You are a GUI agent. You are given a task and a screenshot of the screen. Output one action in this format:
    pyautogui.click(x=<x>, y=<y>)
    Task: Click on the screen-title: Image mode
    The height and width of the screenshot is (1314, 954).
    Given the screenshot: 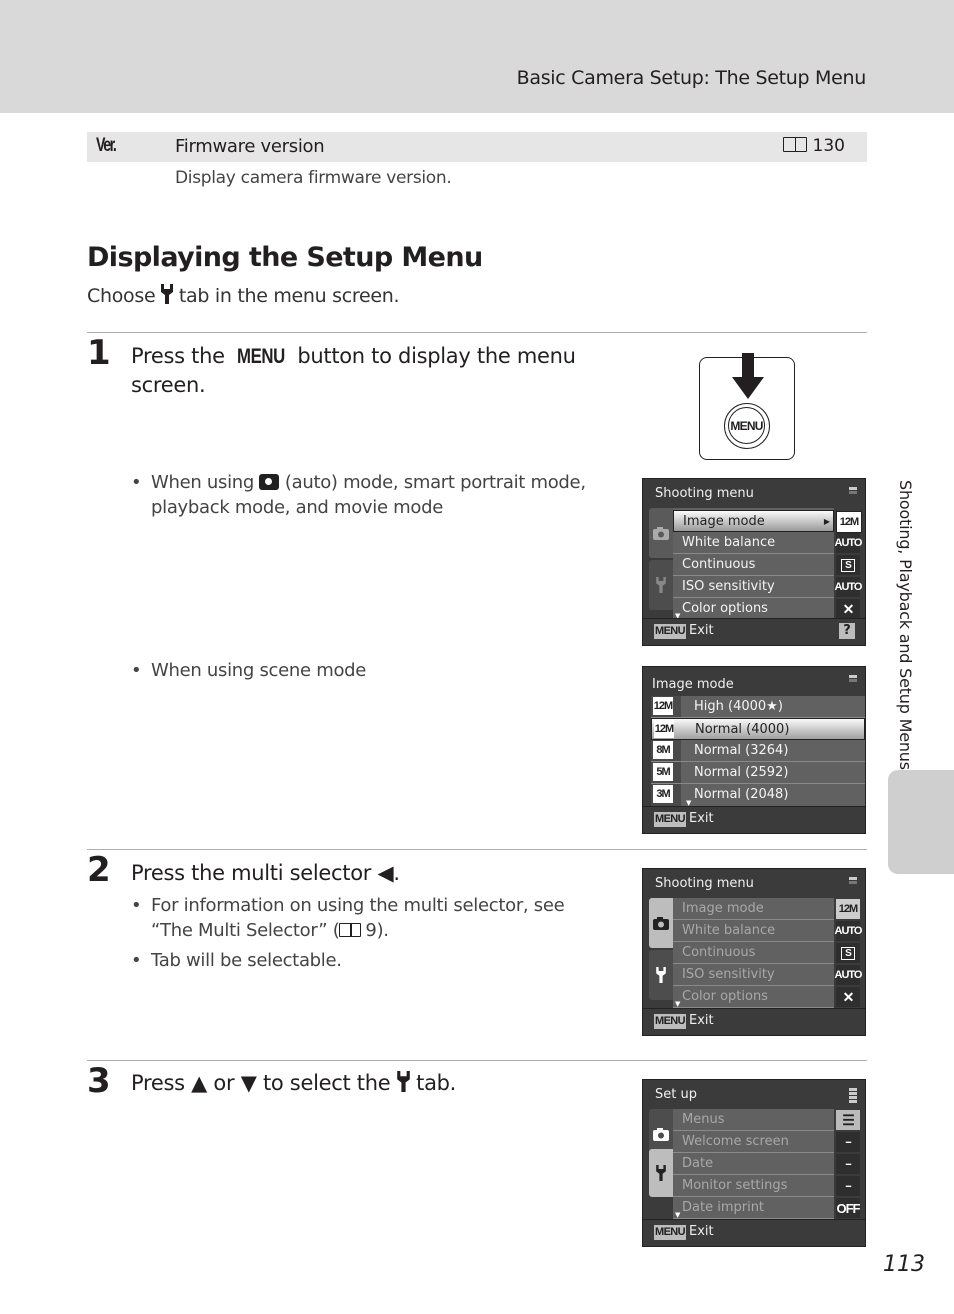 What is the action you would take?
    pyautogui.click(x=693, y=684)
    